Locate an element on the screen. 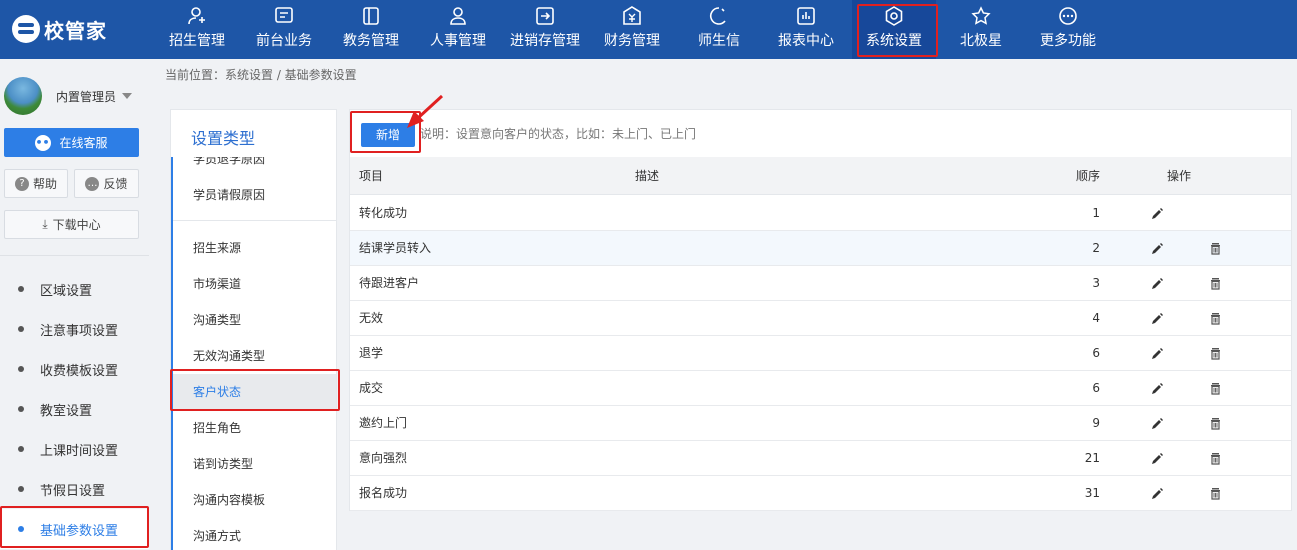 This screenshot has height=550, width=1297. sidebar-item-classroom: 教室设置 is located at coordinates (74, 409).